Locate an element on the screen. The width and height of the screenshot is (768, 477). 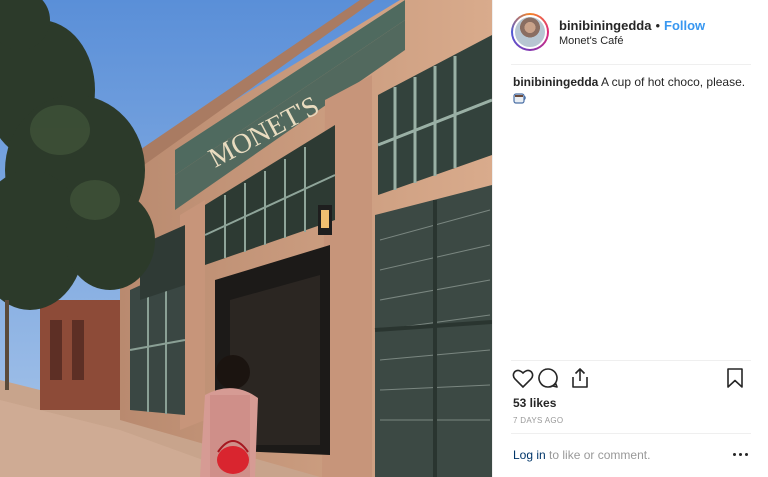
coffee-cup-icon is located at coordinates (520, 100).